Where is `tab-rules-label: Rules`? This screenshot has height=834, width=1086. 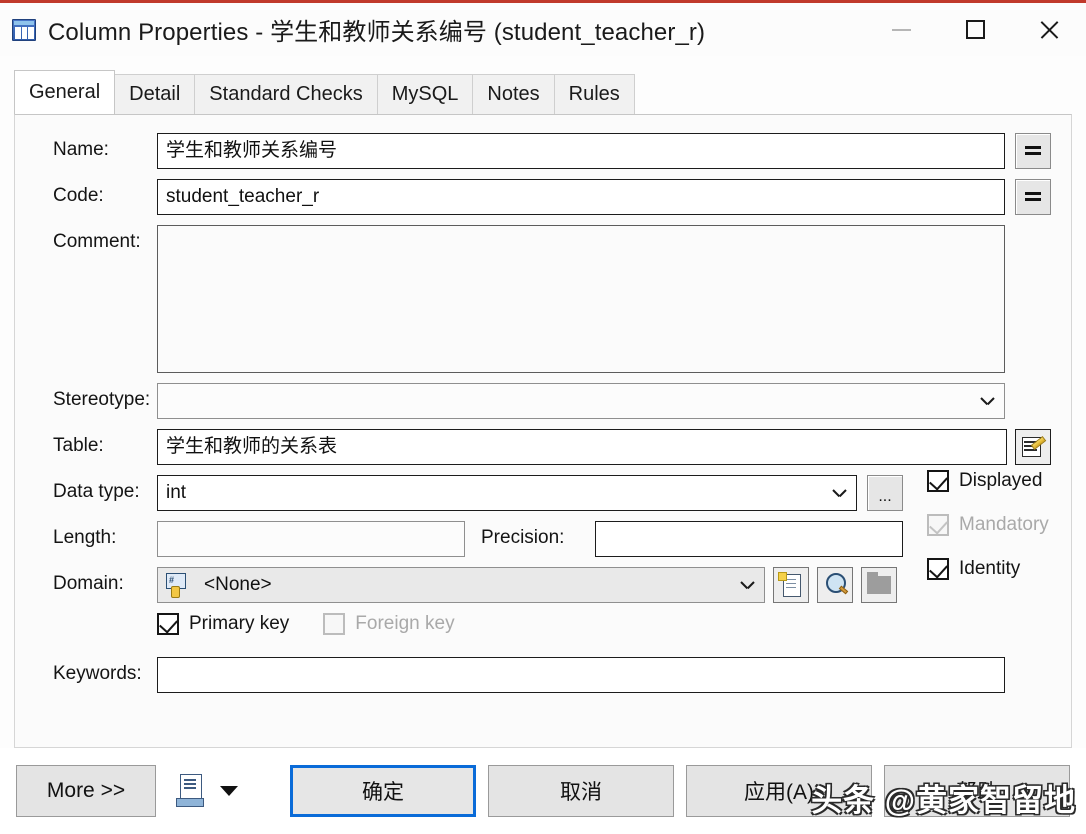 tab-rules-label: Rules is located at coordinates (594, 94).